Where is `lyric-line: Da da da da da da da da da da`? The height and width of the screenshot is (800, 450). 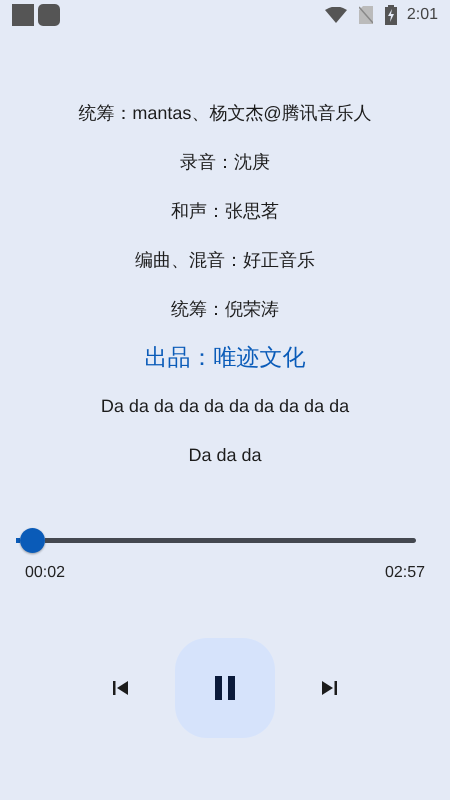
lyric-line: Da da da da da da da da da da is located at coordinates (225, 406).